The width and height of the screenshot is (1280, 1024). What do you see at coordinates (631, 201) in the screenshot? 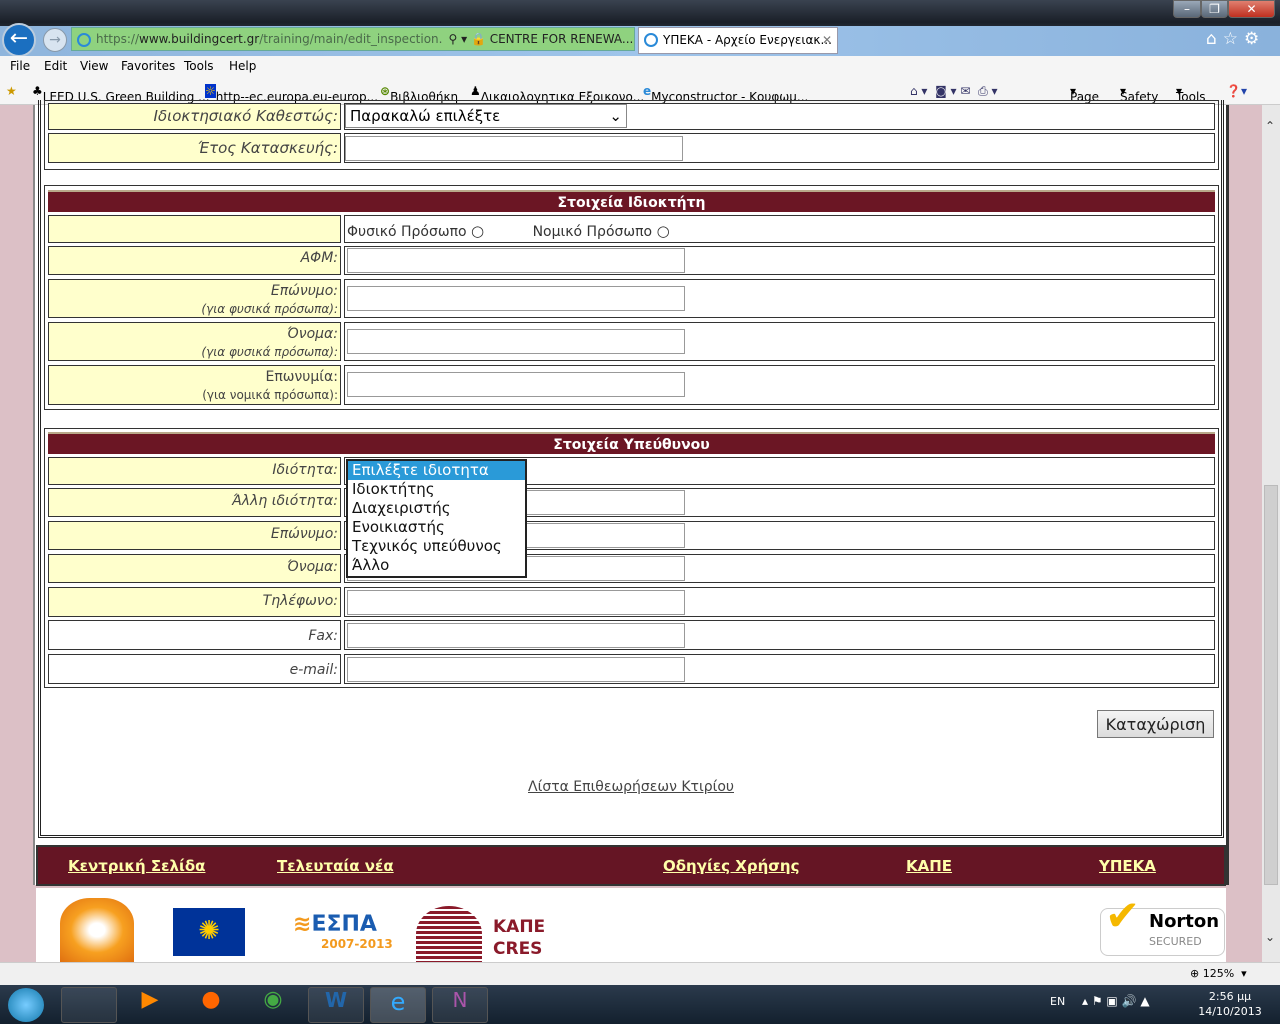
I see `owner-section-title: Στοιχεία Ιδιοκτήτη` at bounding box center [631, 201].